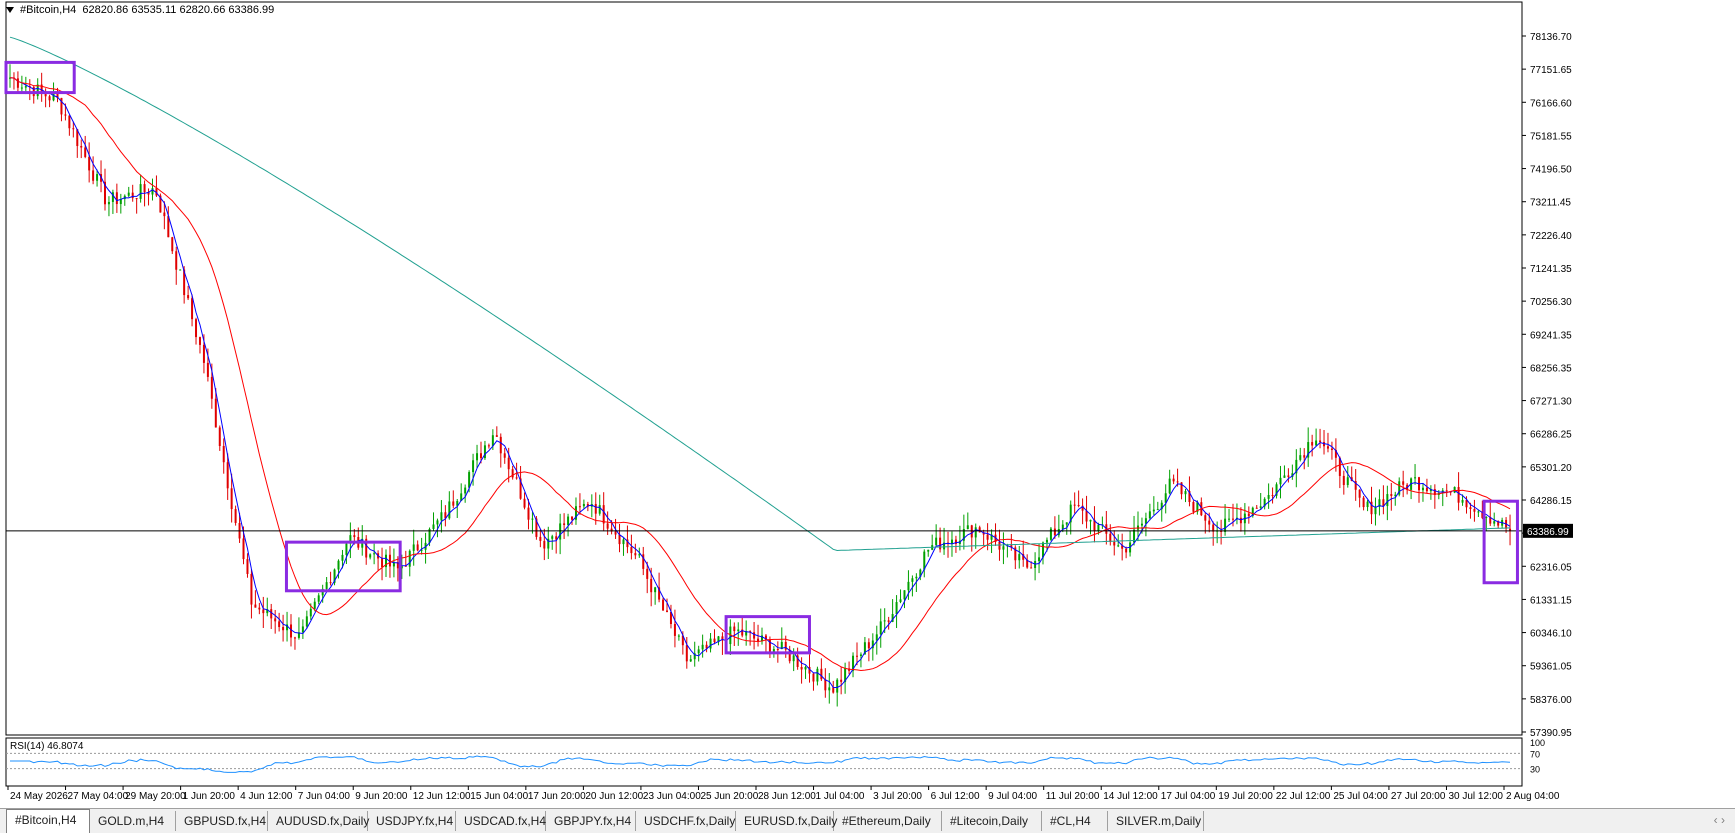  Describe the element at coordinates (840, 796) in the screenshot. I see `time-tick-label: 1 Jul 04:00` at that location.